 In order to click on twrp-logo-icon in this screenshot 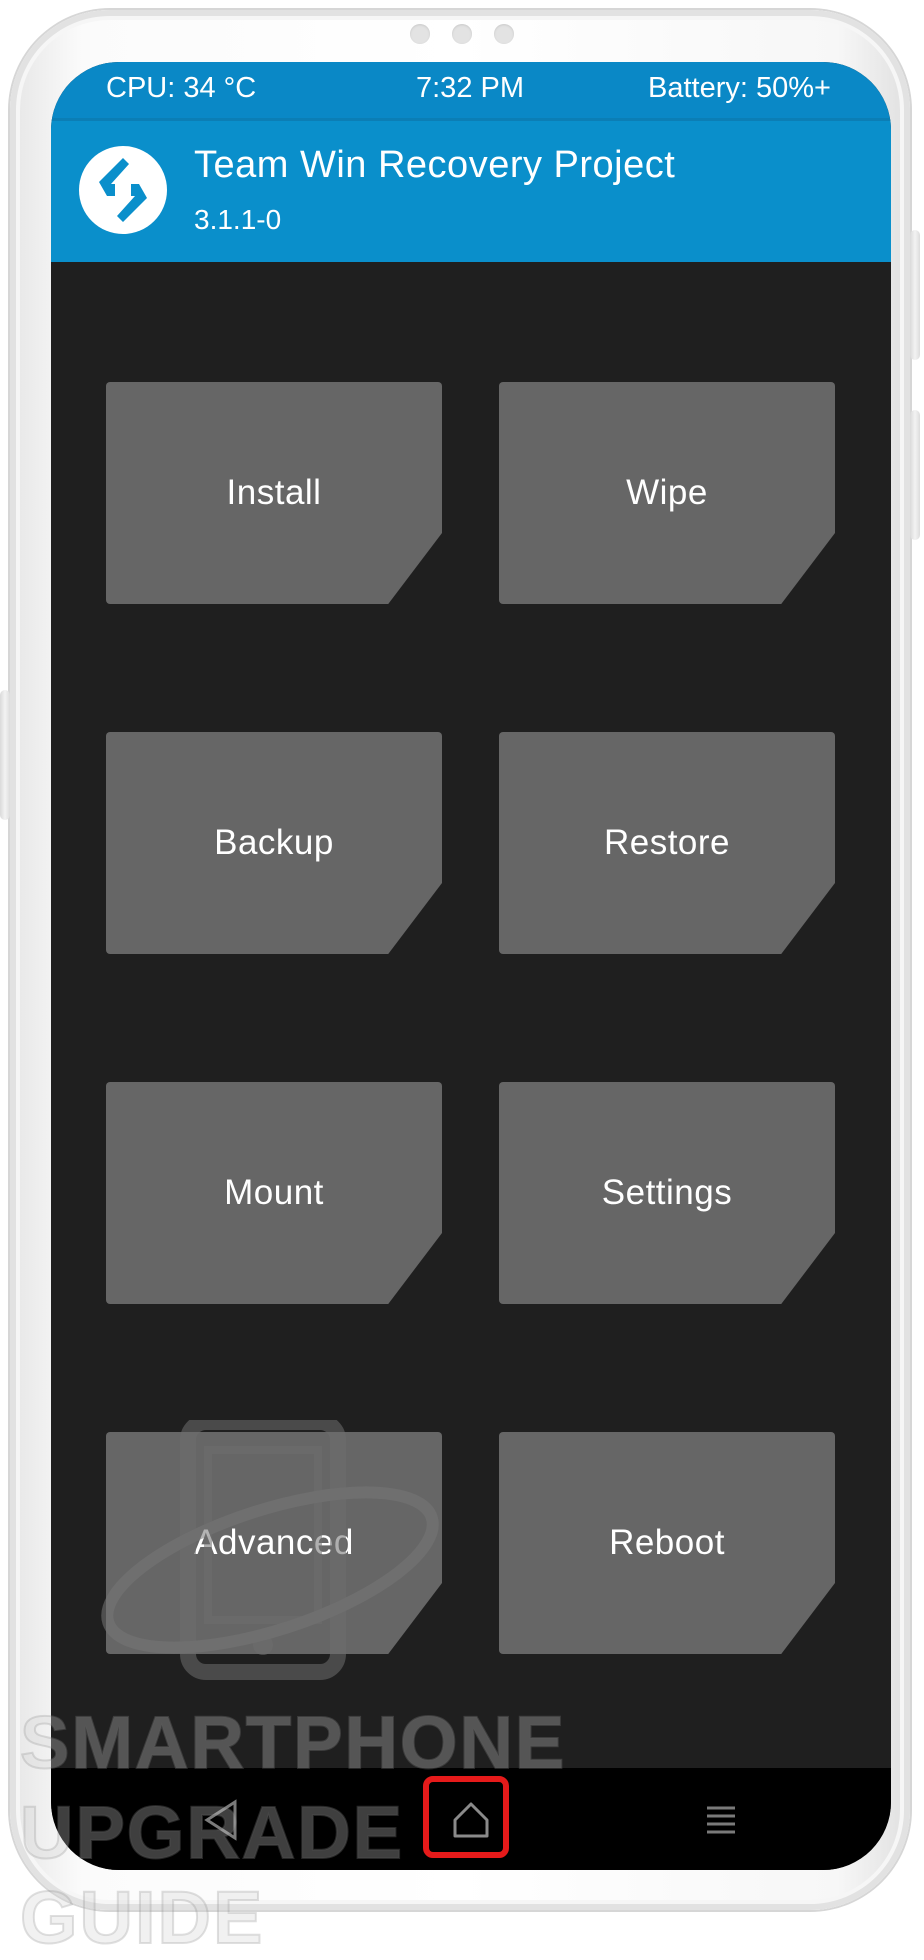, I will do `click(123, 190)`.